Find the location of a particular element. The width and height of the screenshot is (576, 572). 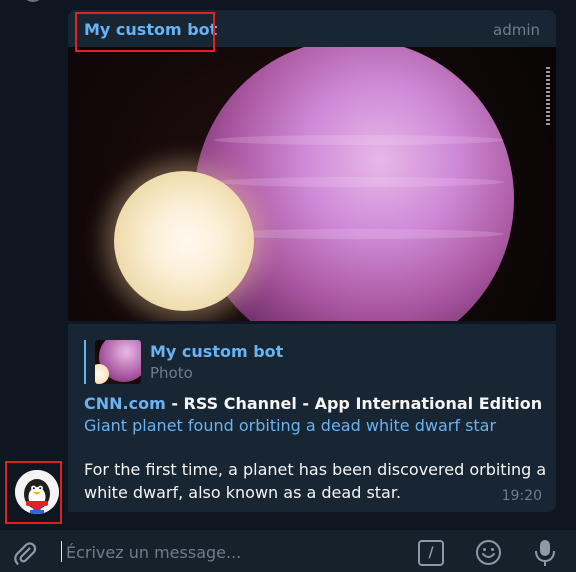

message-body-line-2: white dwarf, also known as a dead star. is located at coordinates (243, 492).